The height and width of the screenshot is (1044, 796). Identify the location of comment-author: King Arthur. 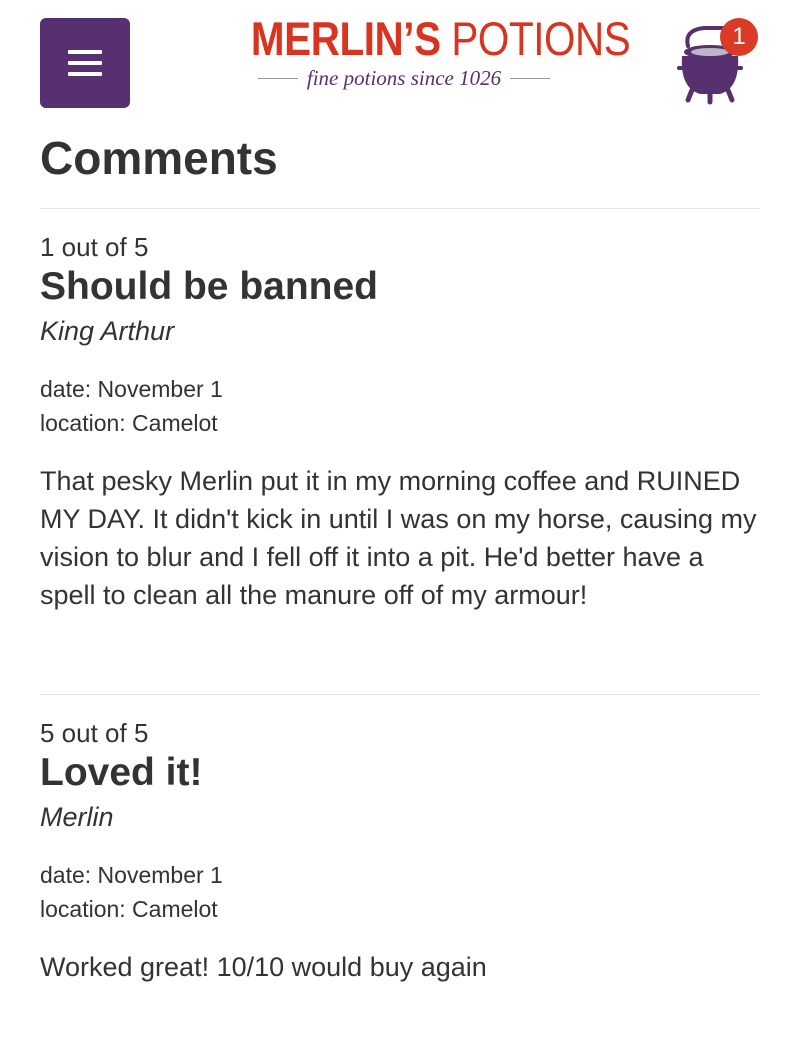
(107, 331).